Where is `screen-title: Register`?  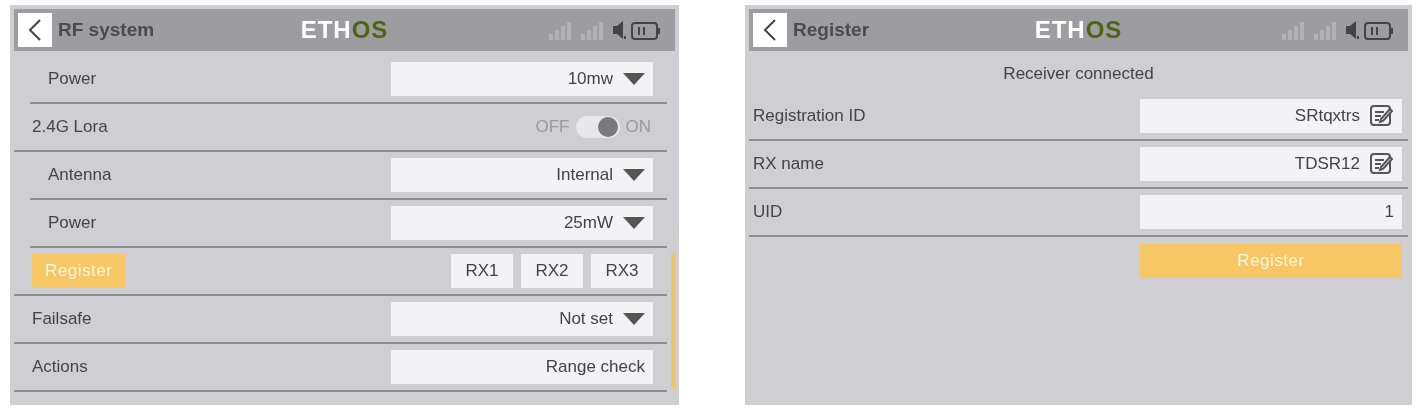
screen-title: Register is located at coordinates (831, 29).